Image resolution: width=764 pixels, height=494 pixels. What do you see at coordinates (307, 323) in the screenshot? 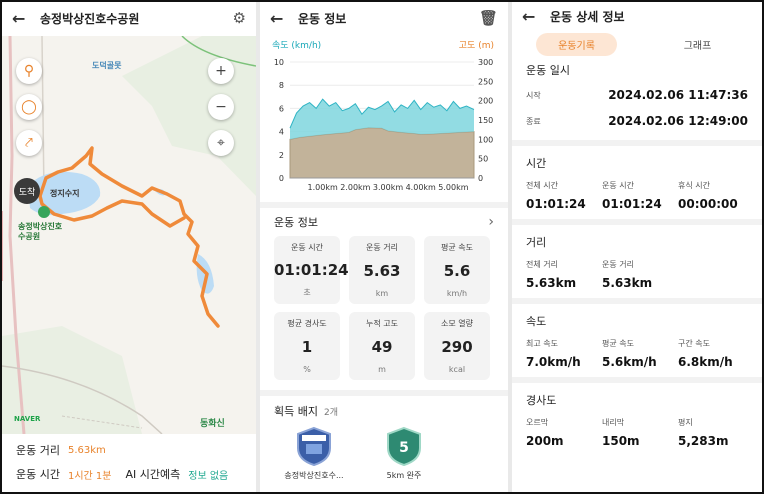
I see `stat-label: 평균 경사도` at bounding box center [307, 323].